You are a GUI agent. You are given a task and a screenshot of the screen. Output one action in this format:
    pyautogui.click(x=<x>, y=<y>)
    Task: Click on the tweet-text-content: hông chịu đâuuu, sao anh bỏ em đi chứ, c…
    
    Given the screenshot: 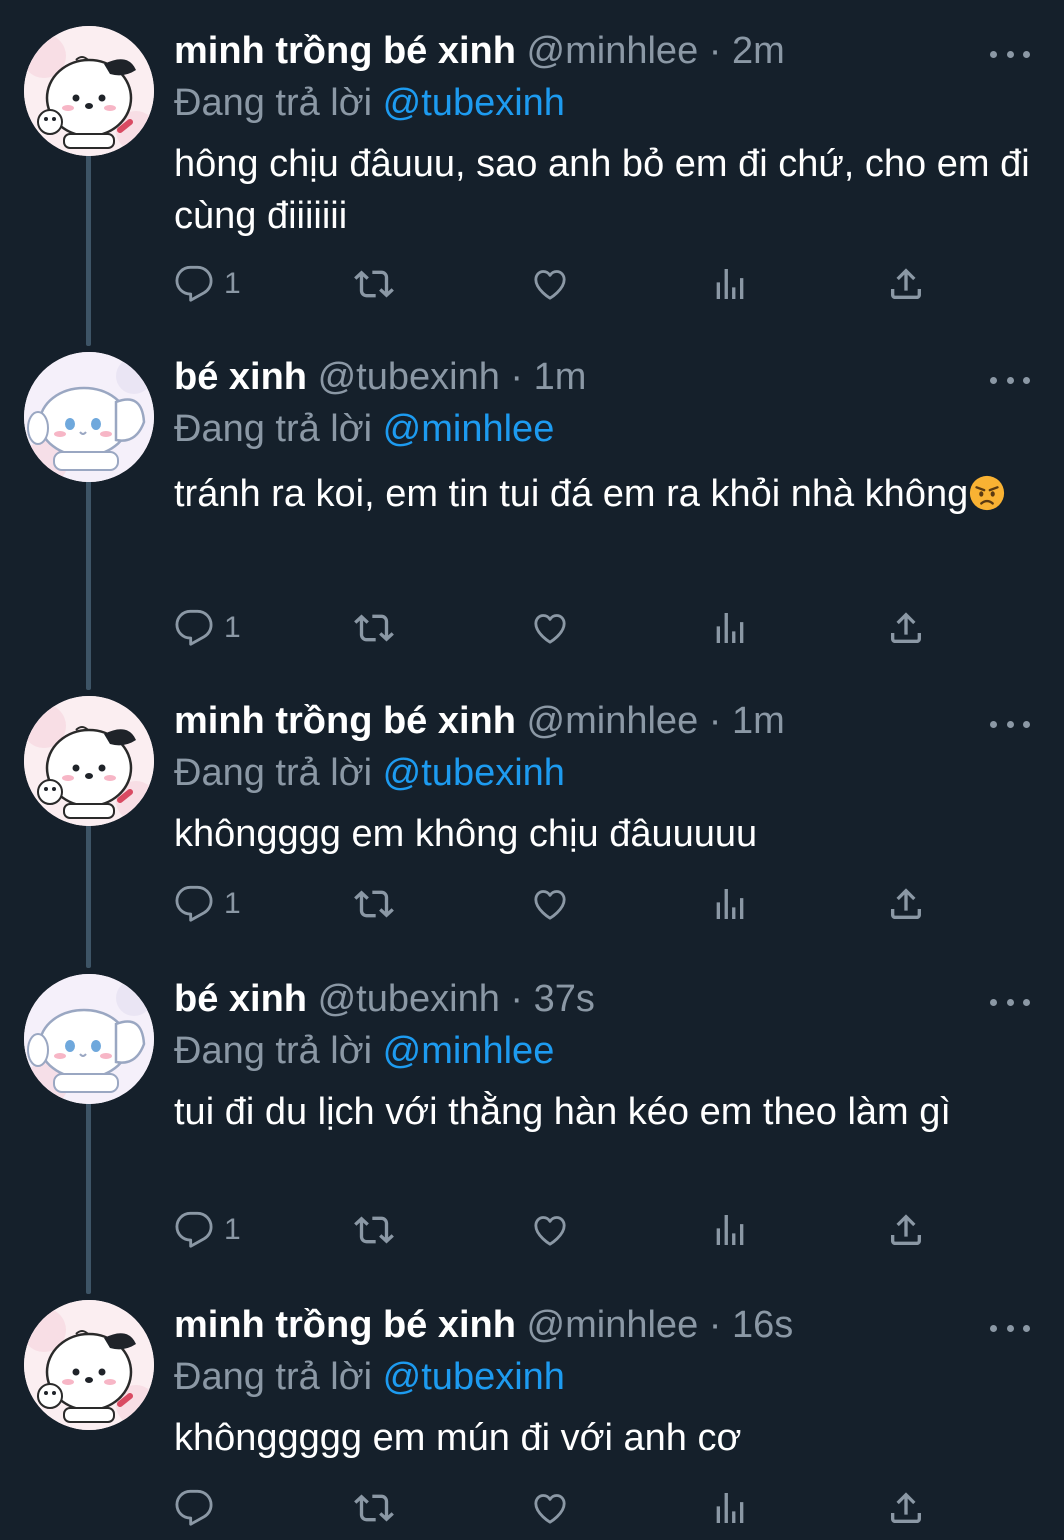 What is the action you would take?
    pyautogui.click(x=602, y=190)
    